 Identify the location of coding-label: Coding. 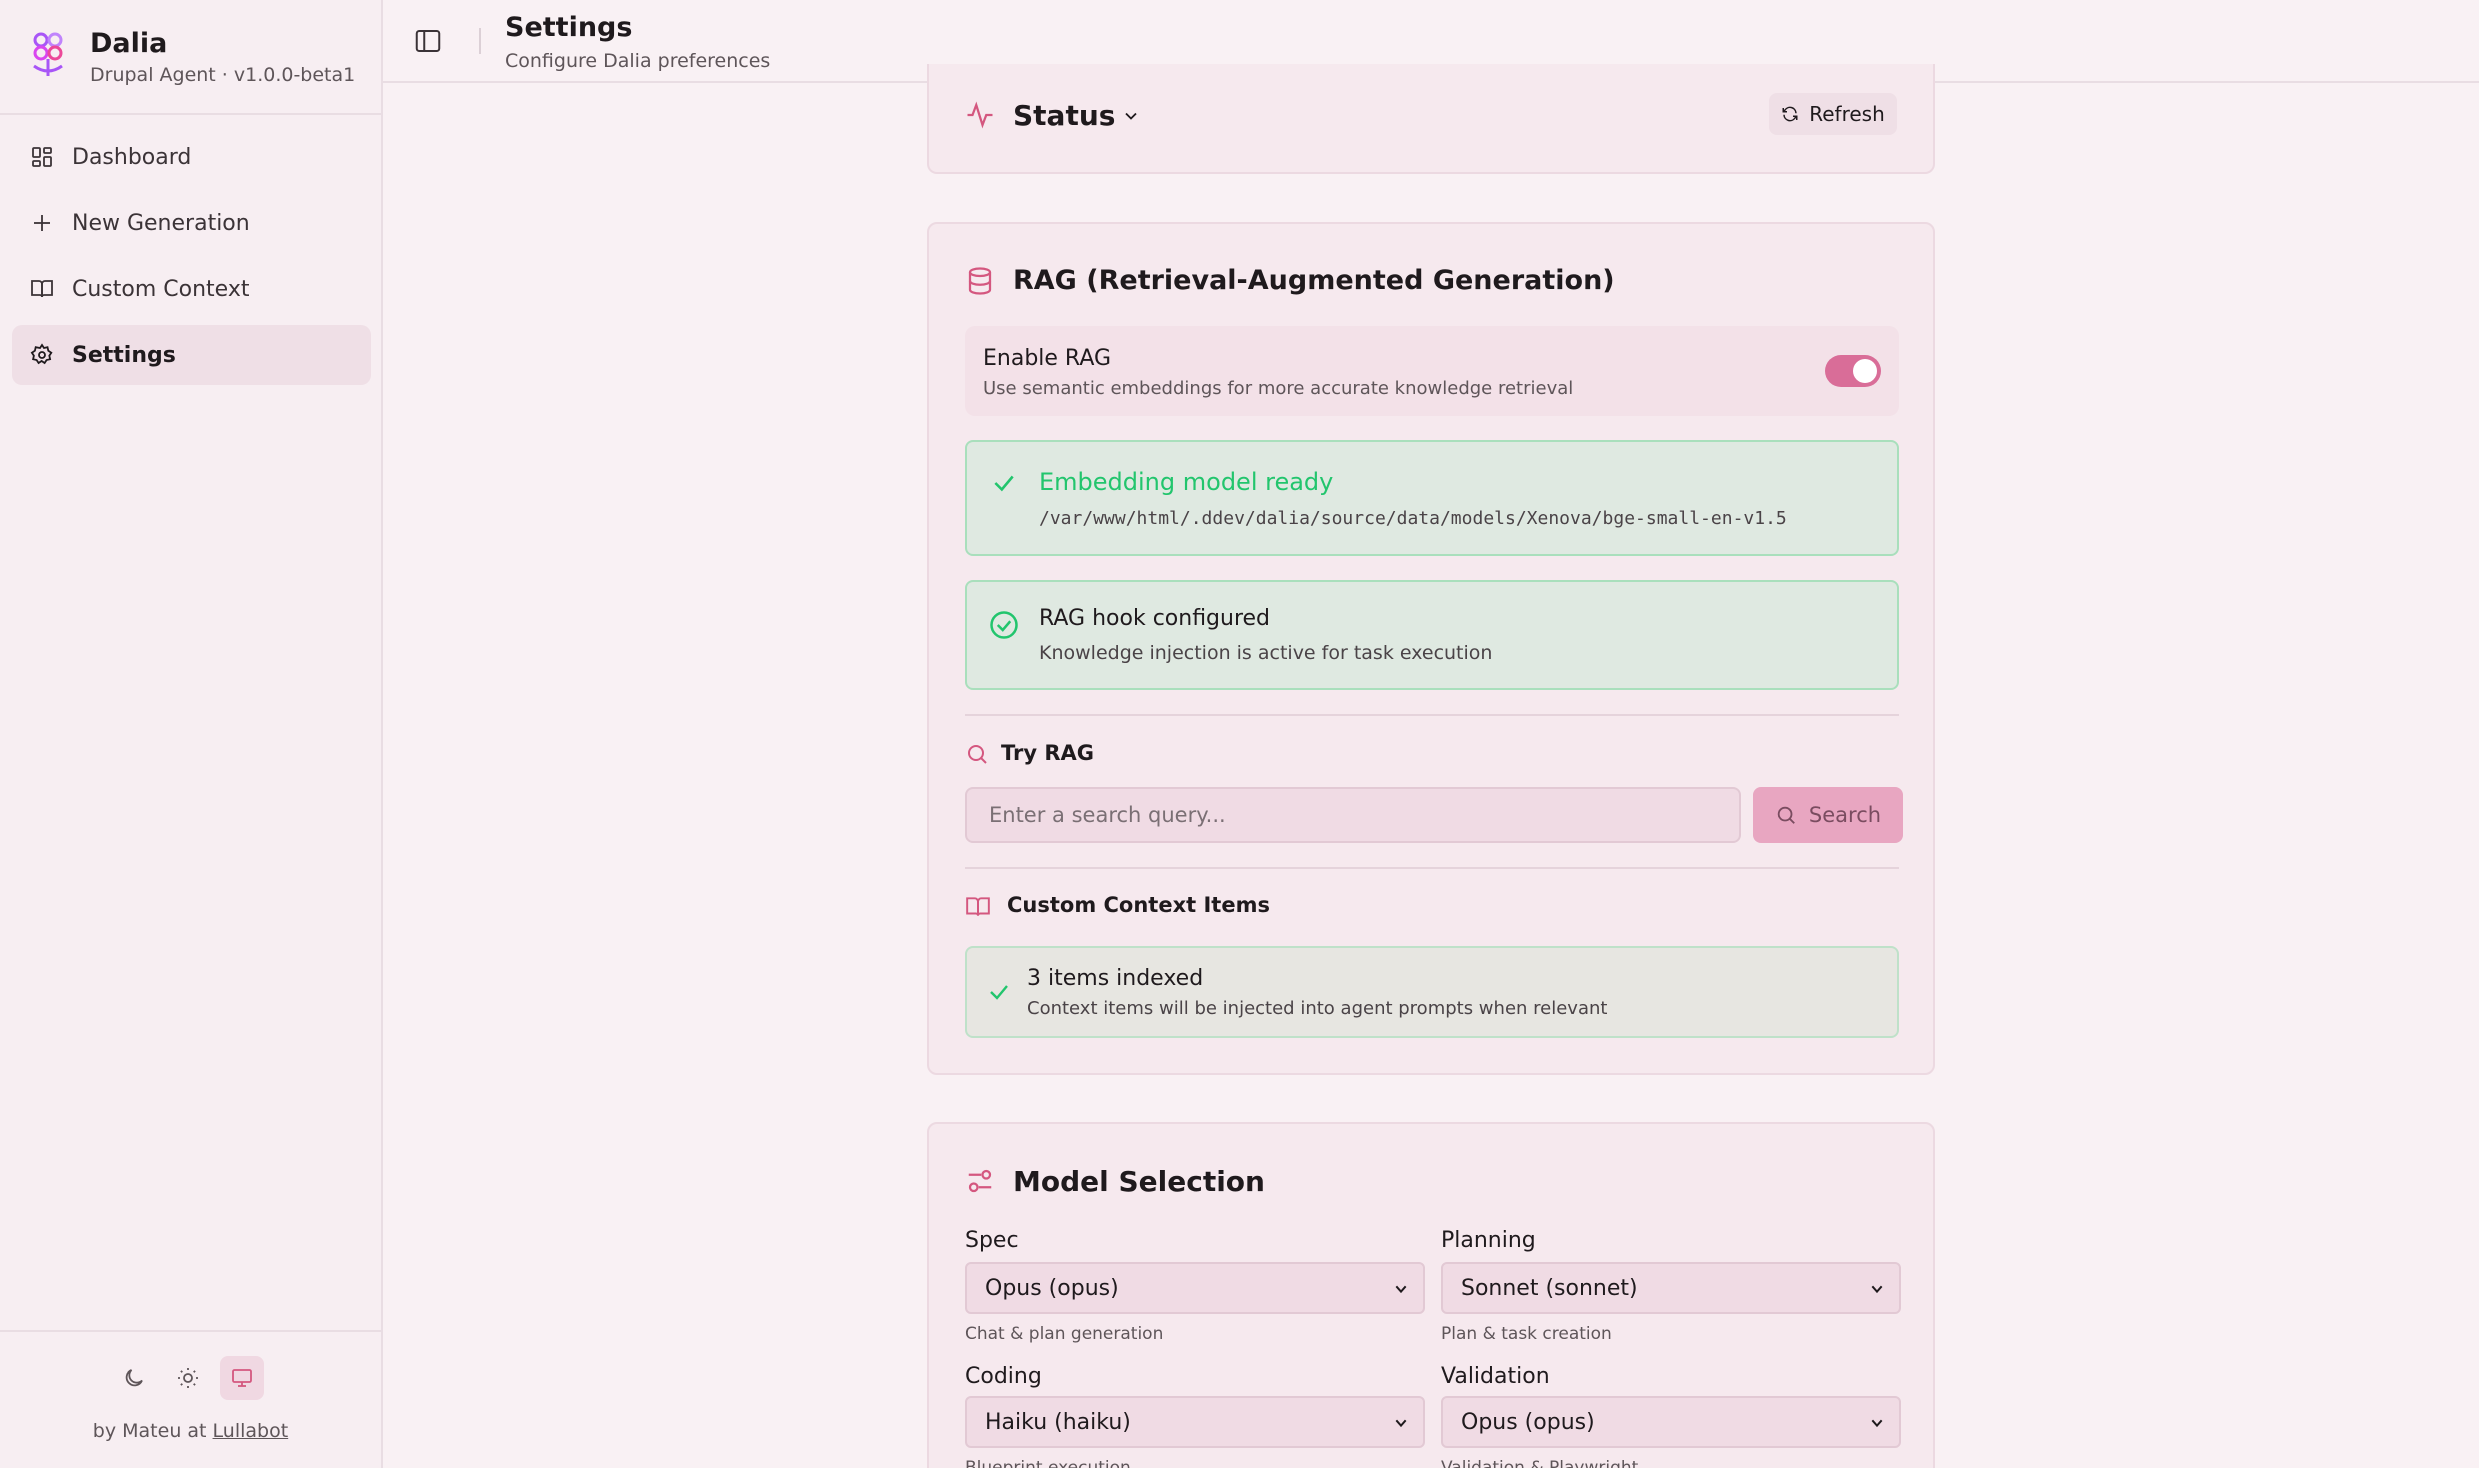
(1003, 1376).